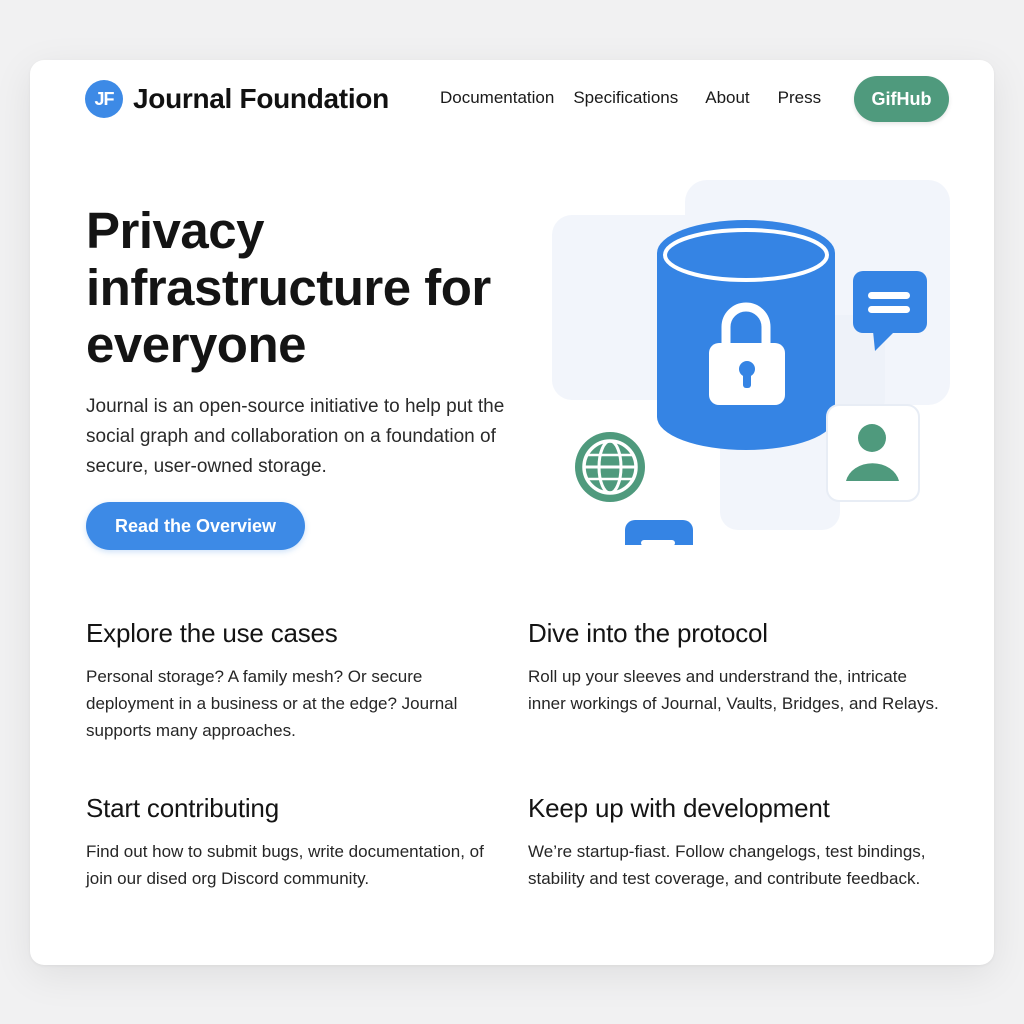  I want to click on site-logo: JF Journal Foundation, so click(237, 99).